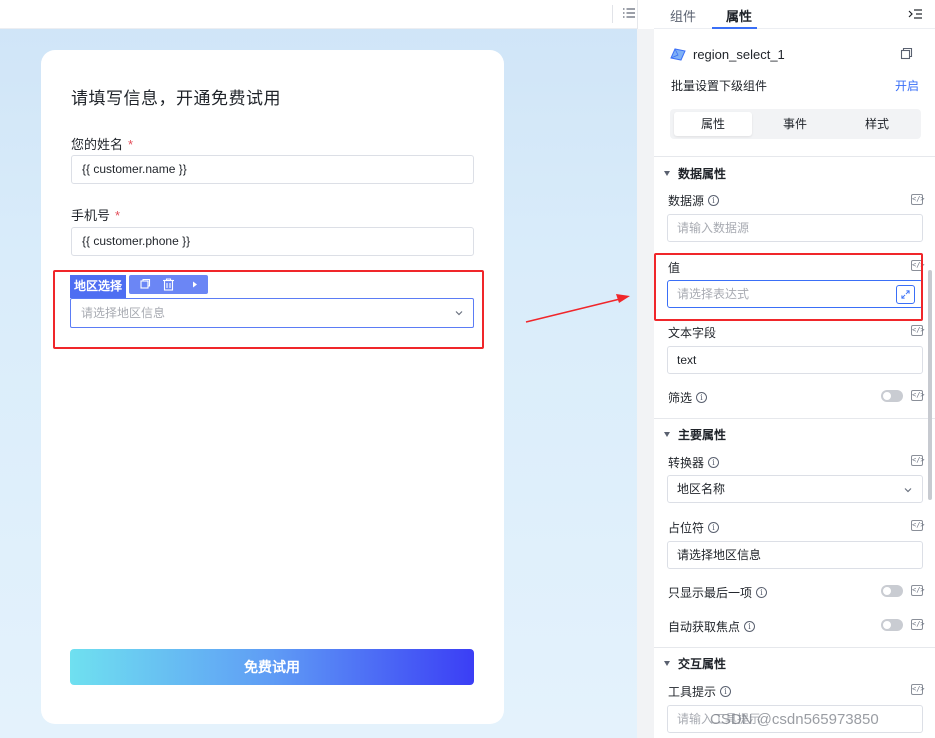  What do you see at coordinates (702, 174) in the screenshot?
I see `section-title: 数据属性` at bounding box center [702, 174].